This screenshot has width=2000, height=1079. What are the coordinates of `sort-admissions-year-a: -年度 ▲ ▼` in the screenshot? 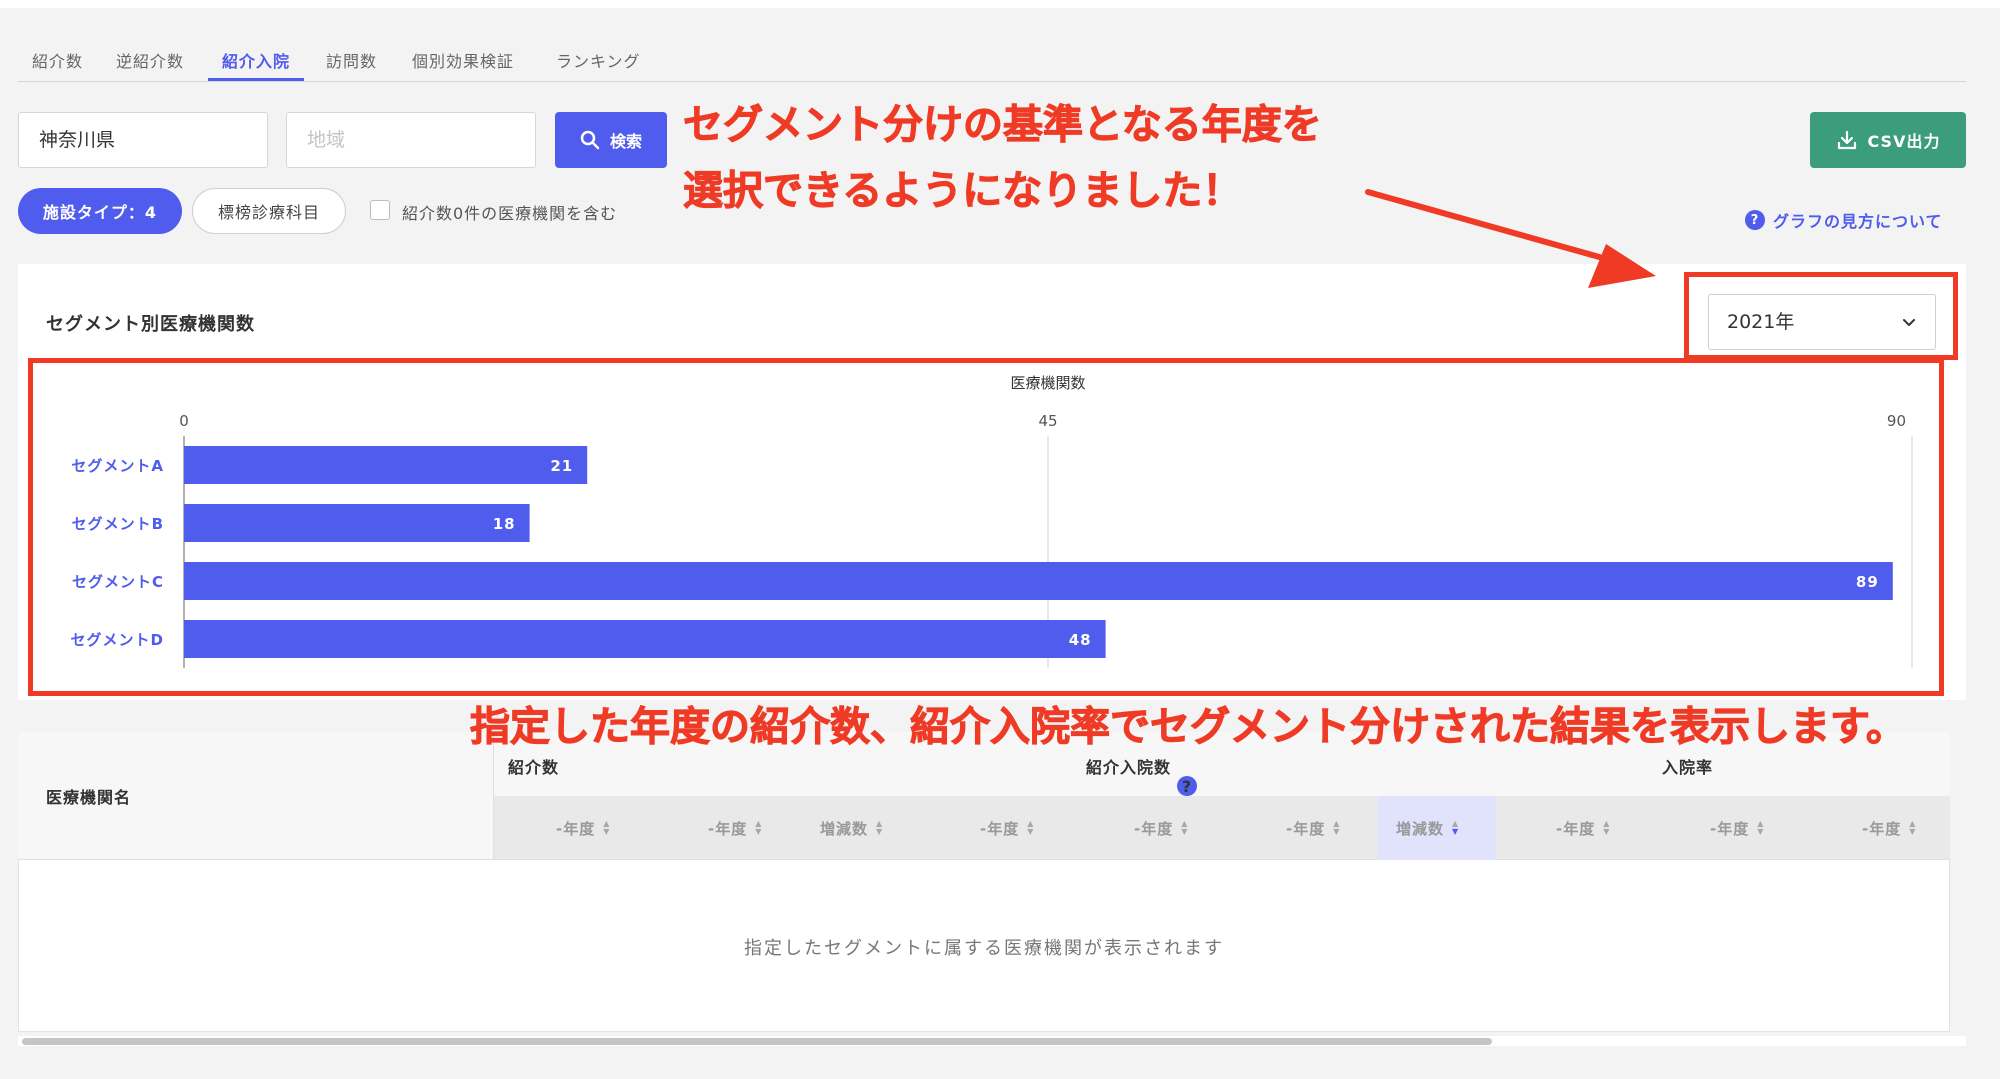 It's located at (1007, 828).